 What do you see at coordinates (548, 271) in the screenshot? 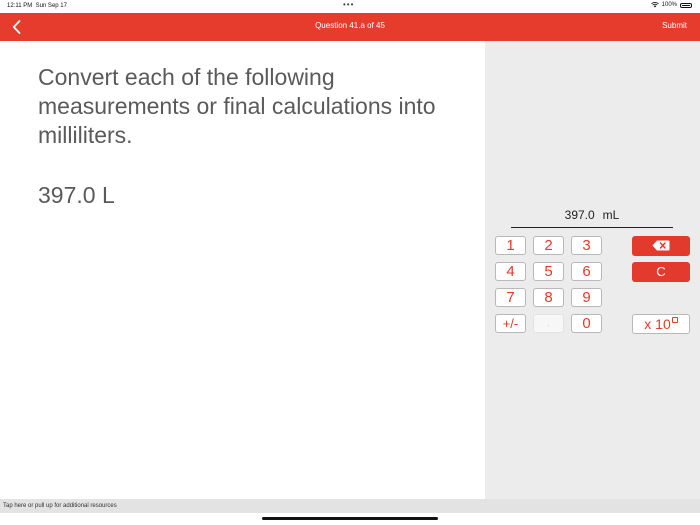
I see `key-5: 5` at bounding box center [548, 271].